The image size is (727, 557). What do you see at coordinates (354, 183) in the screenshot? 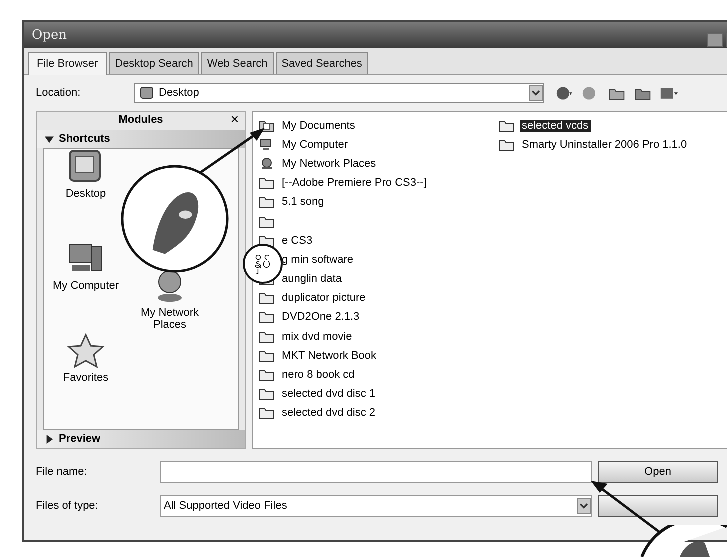
I see `file-item: [--Adobe Premiere Pro CS3--]` at bounding box center [354, 183].